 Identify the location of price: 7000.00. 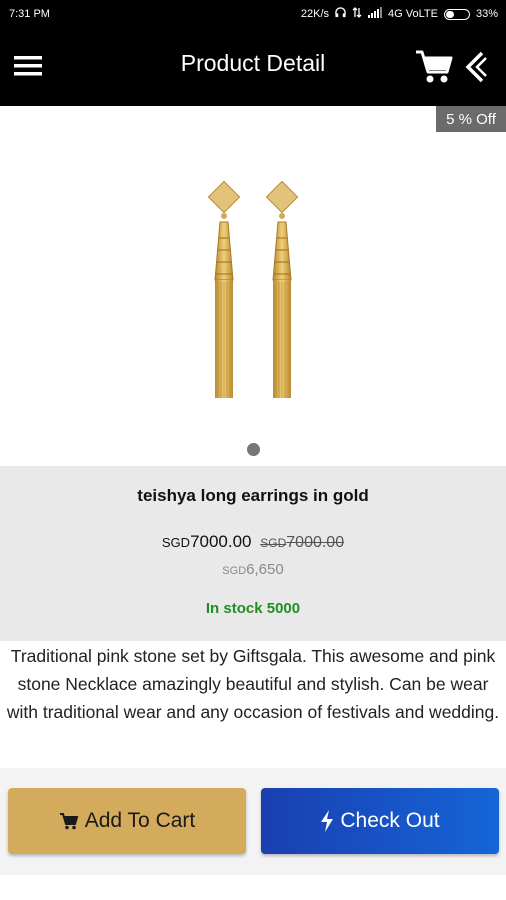
(221, 541).